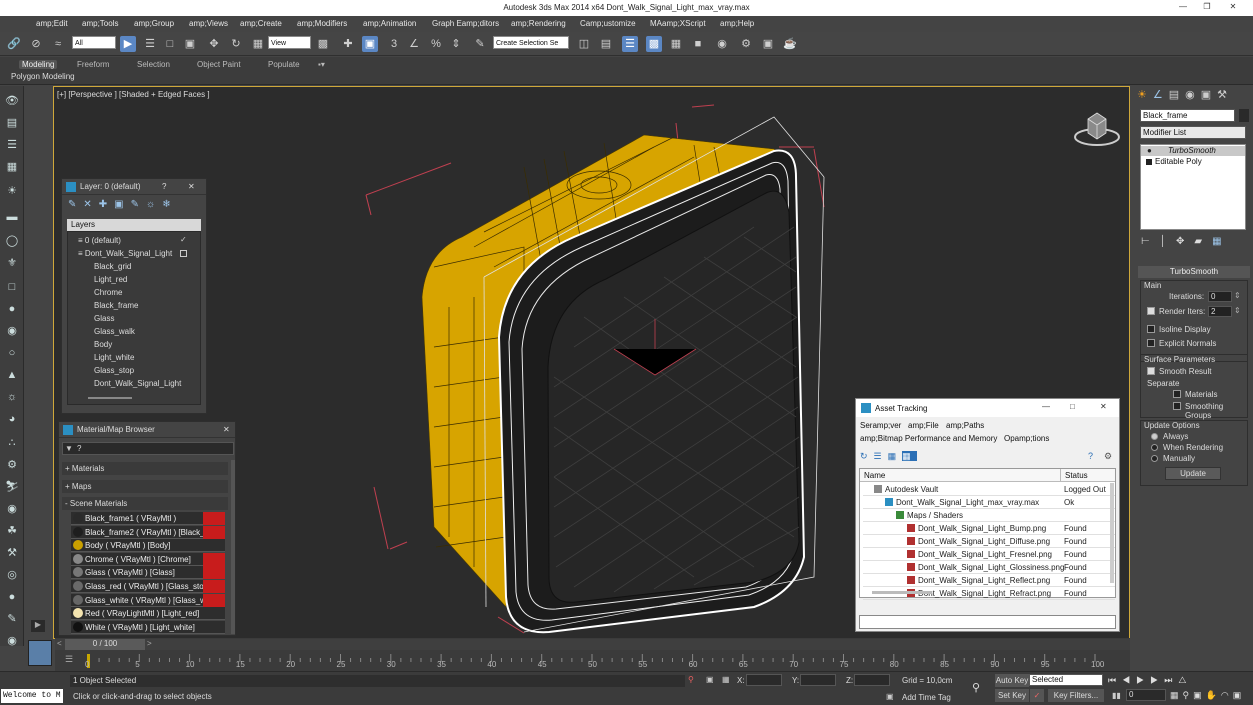 This screenshot has width=1253, height=705. Describe the element at coordinates (12, 465) in the screenshot. I see `pipe-icon: ⚙` at that location.